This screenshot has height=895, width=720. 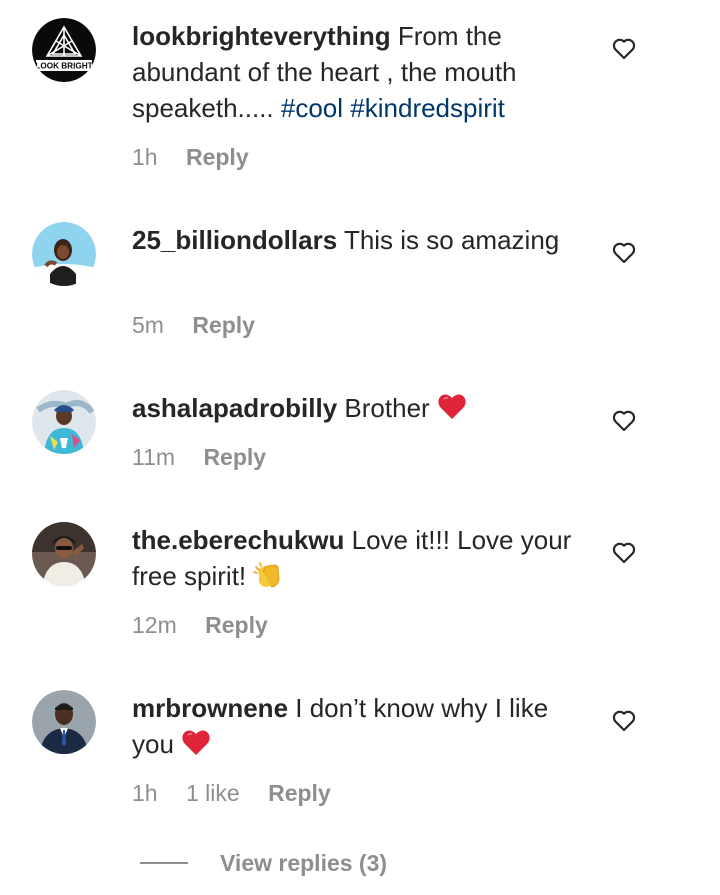 I want to click on comment-meta: 1h Reply, so click(x=190, y=157).